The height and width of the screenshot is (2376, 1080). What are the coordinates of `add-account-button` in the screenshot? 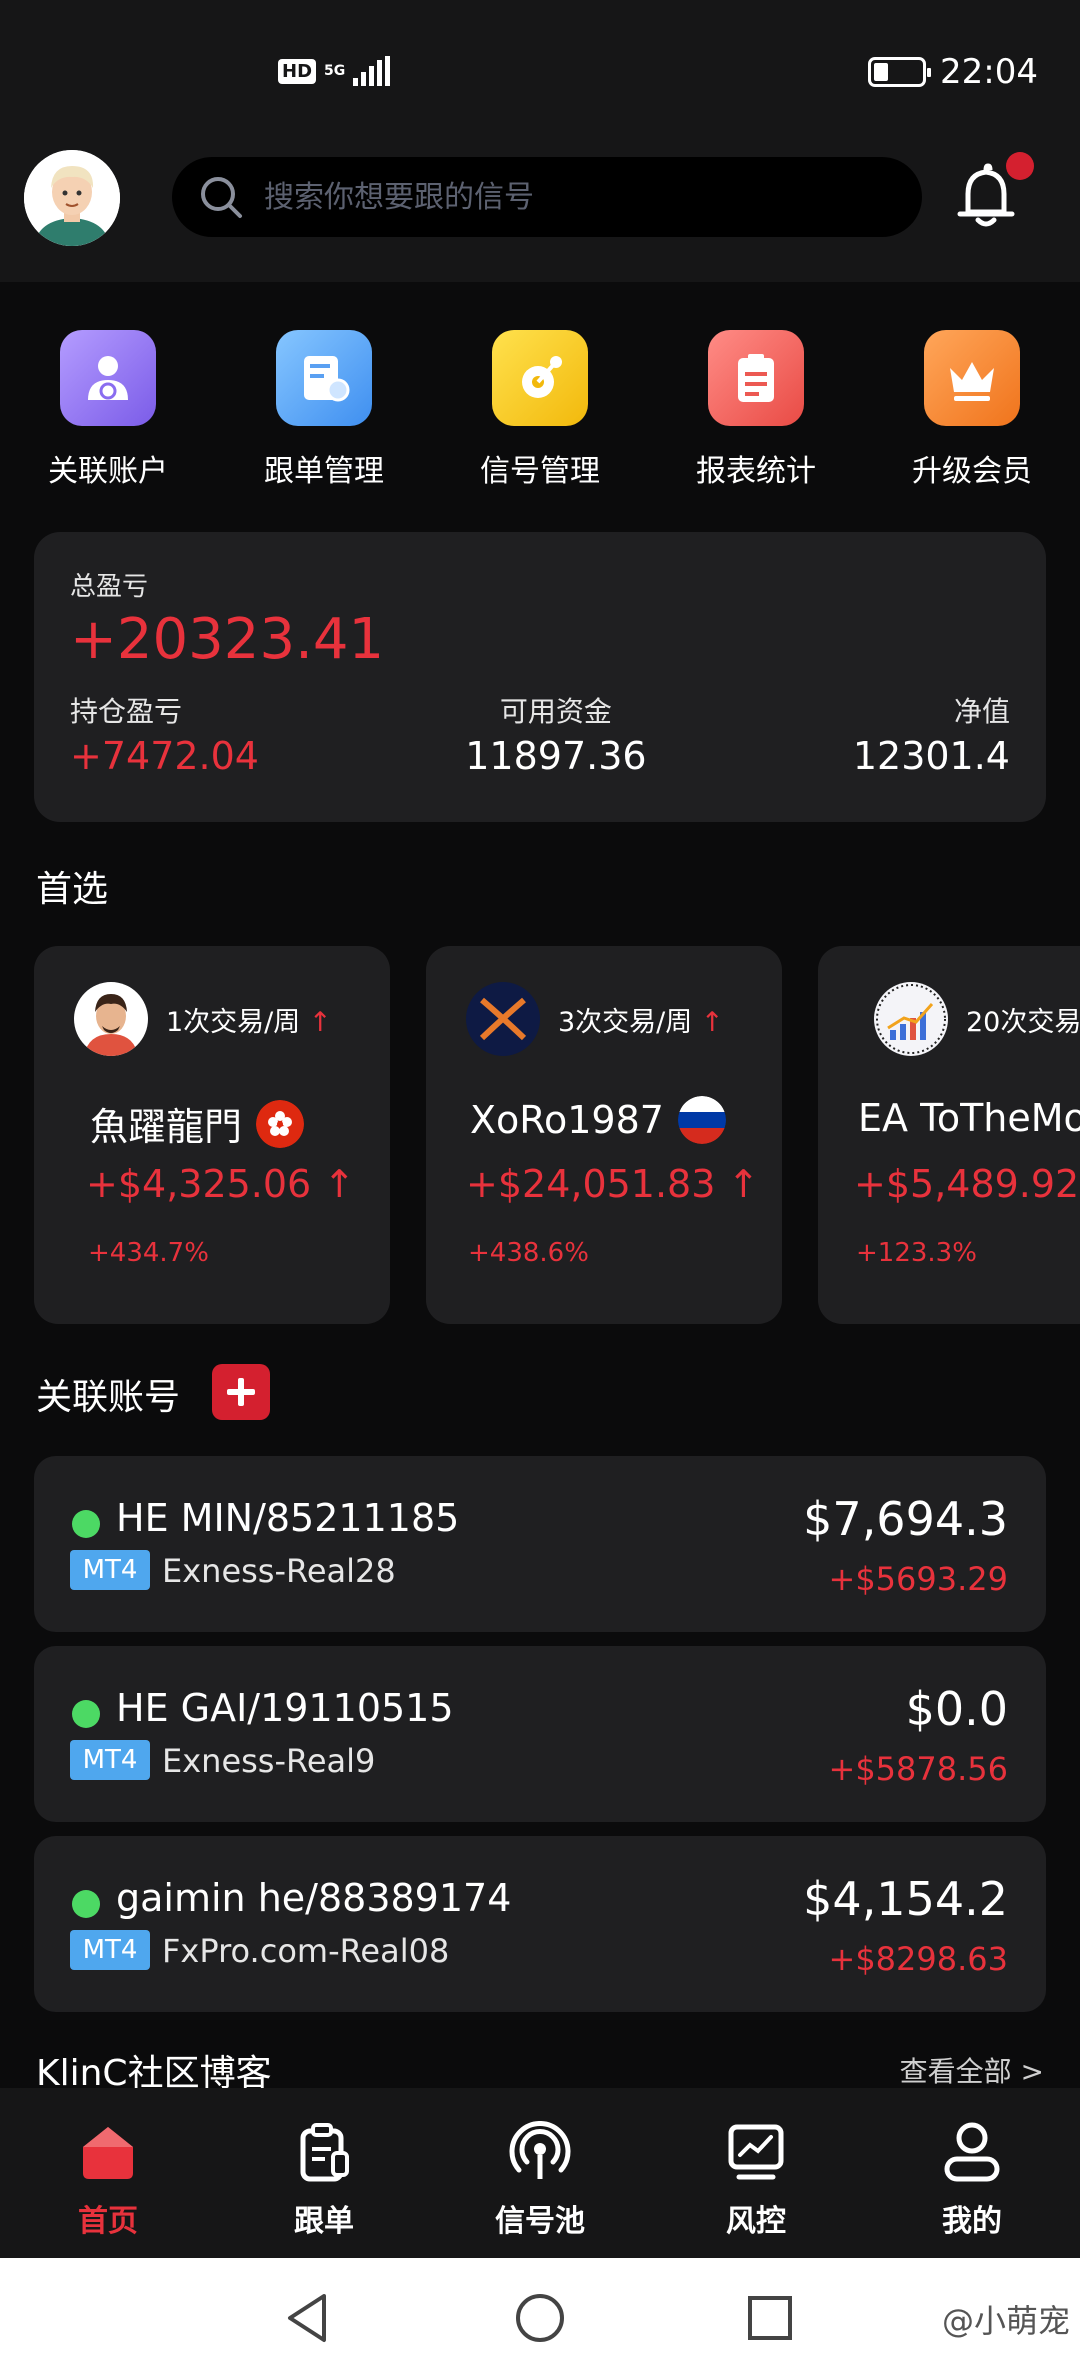 It's located at (241, 1392).